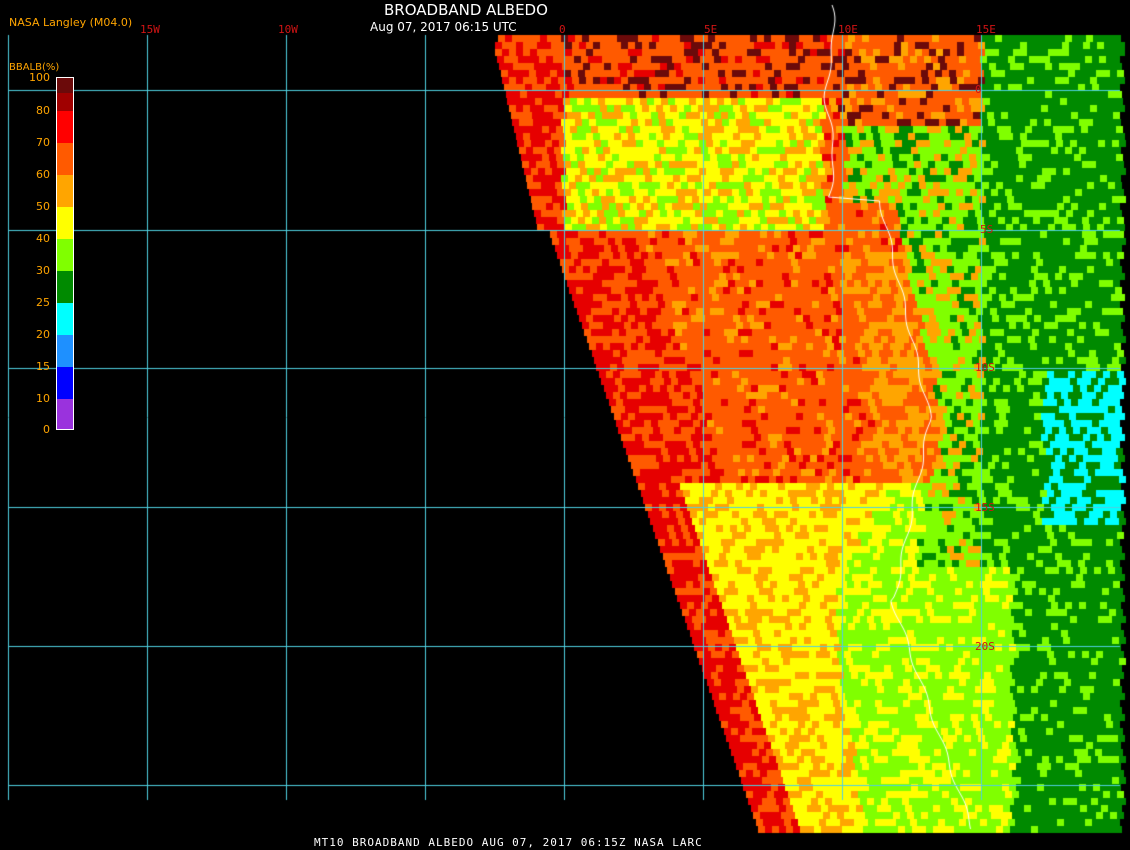  Describe the element at coordinates (43, 398) in the screenshot. I see `colorbar-tick-10: 10` at that location.